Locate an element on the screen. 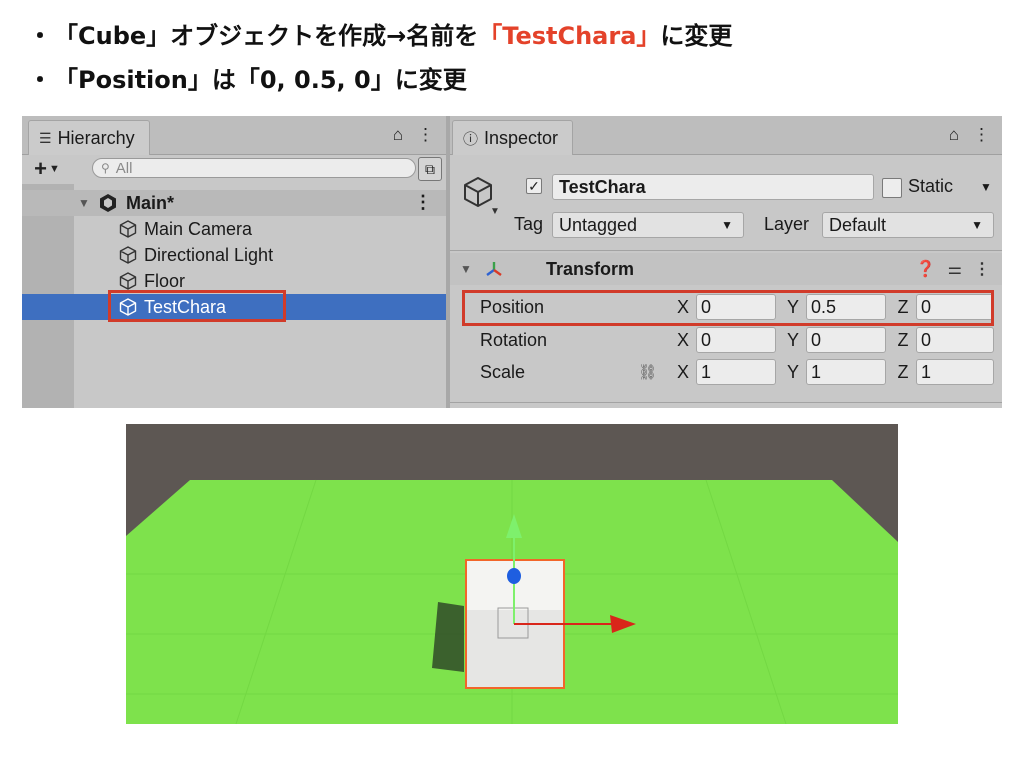  scene-root-row: ▼ Main* ⋮ is located at coordinates (234, 203).